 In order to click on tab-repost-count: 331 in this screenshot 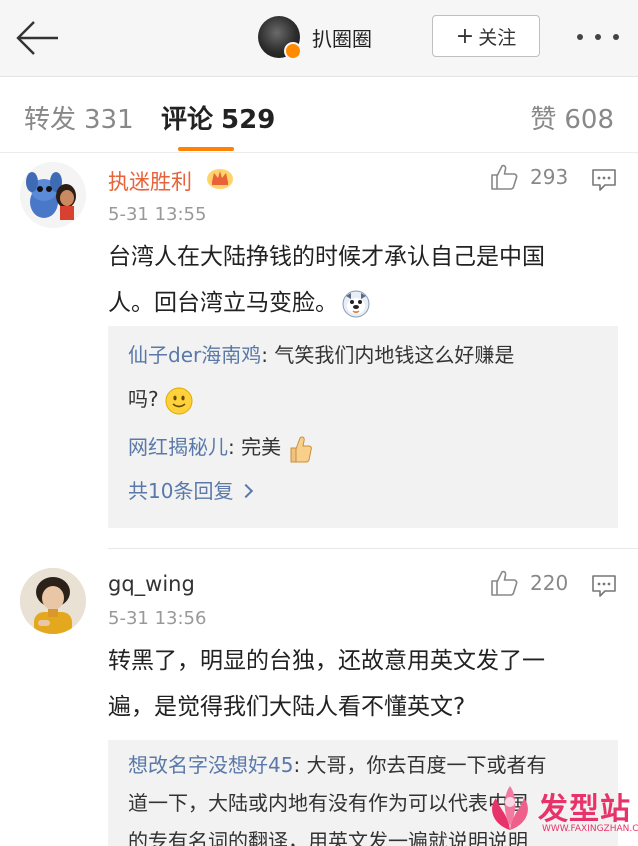, I will do `click(109, 120)`.